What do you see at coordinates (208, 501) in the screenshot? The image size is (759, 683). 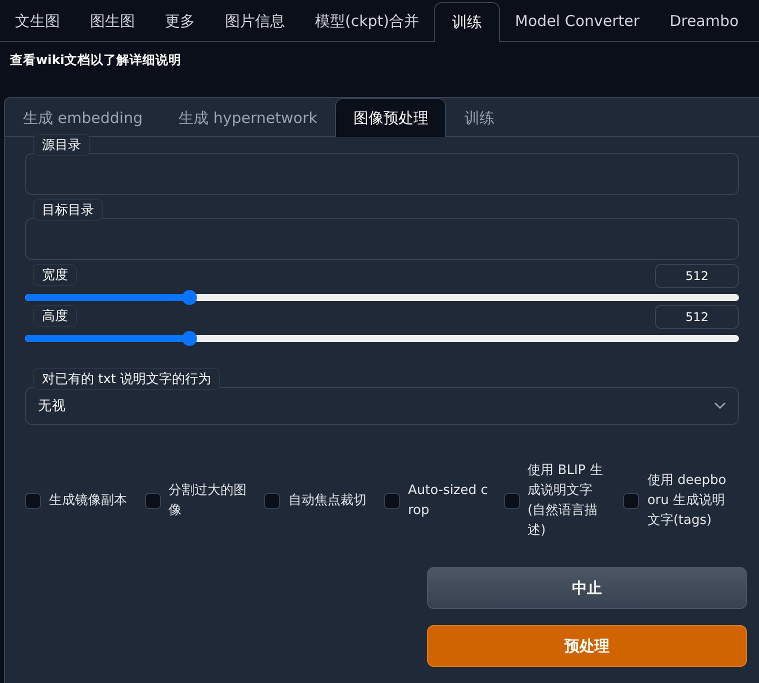 I see `checkbox-label: 分割过大的图像` at bounding box center [208, 501].